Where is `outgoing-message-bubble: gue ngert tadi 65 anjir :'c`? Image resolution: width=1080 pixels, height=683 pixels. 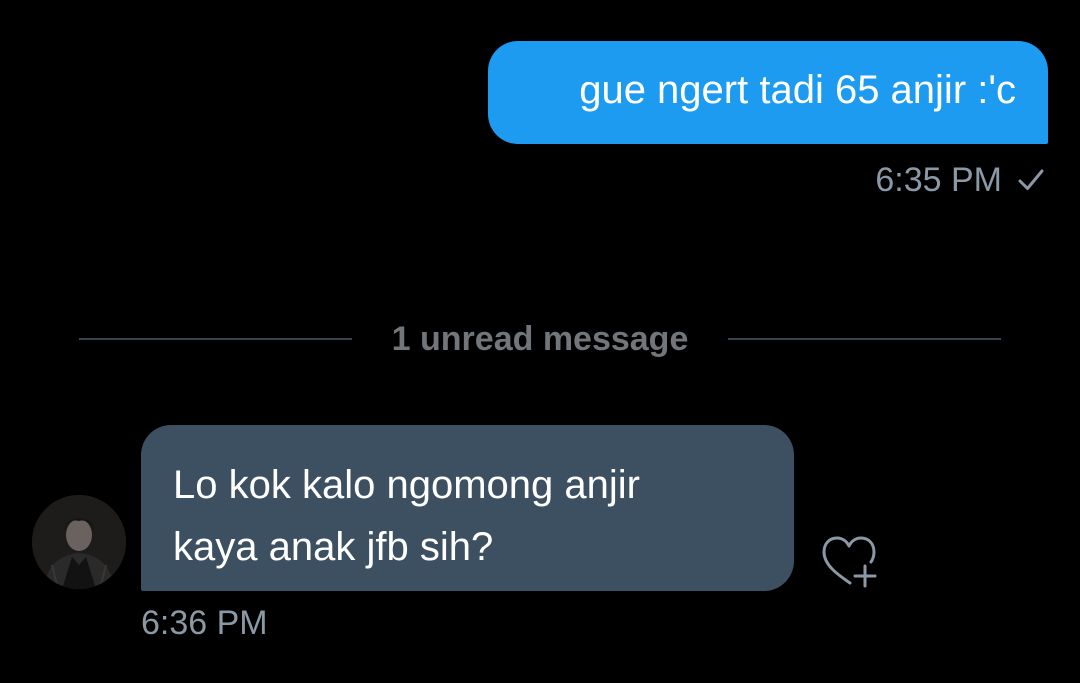
outgoing-message-bubble: gue ngert tadi 65 anjir :'c is located at coordinates (768, 92).